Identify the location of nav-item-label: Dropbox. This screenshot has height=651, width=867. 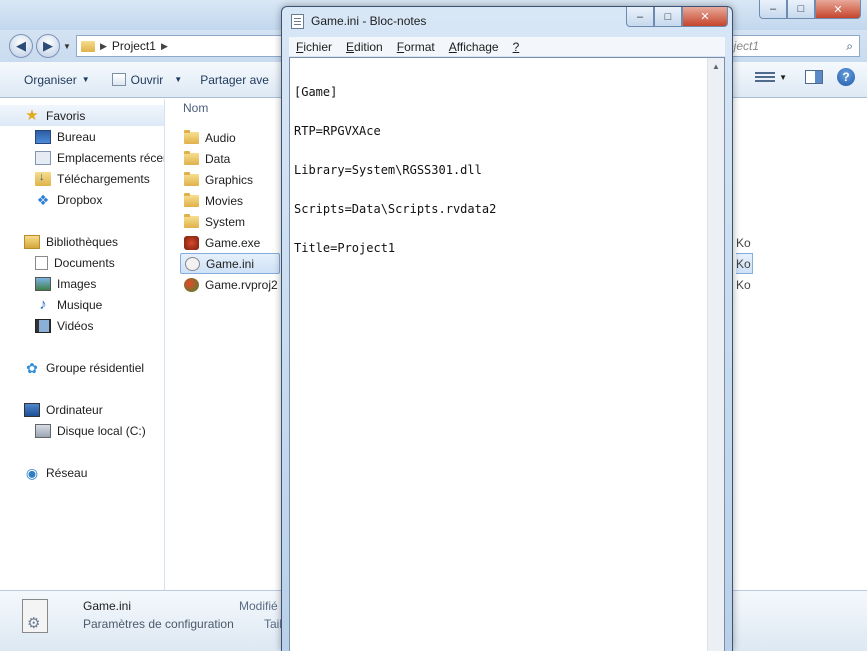
(80, 199).